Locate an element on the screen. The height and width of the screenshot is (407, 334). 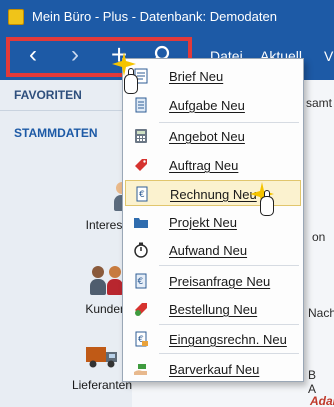
fragment-letters: B A is located at coordinates (314, 382).